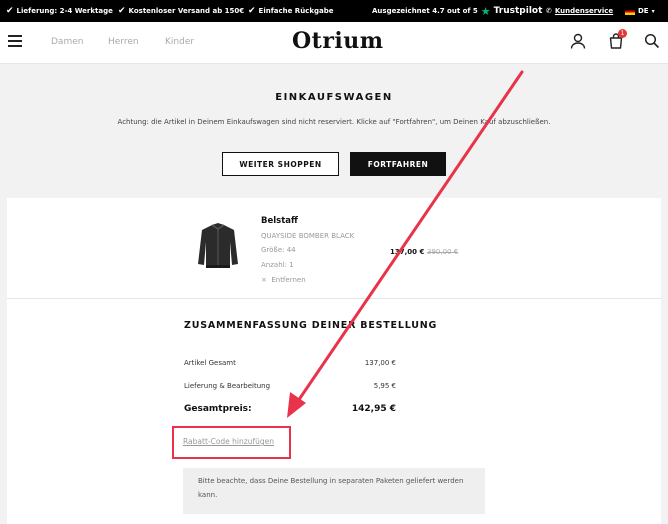 The height and width of the screenshot is (524, 668). I want to click on site-header: Damen Herren Kinder Otrium 1, so click(334, 43).